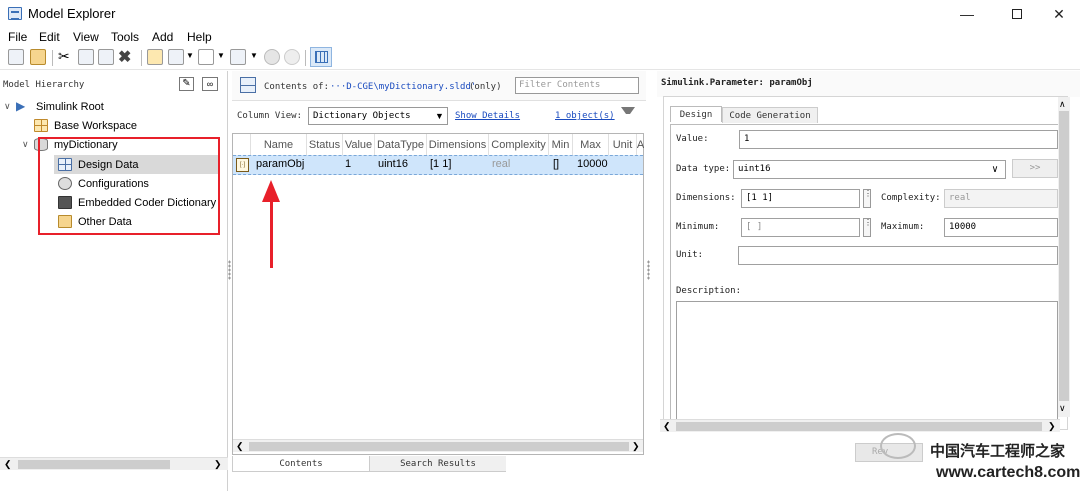  What do you see at coordinates (903, 227) in the screenshot?
I see `maximum-label: Maximum:` at bounding box center [903, 227].